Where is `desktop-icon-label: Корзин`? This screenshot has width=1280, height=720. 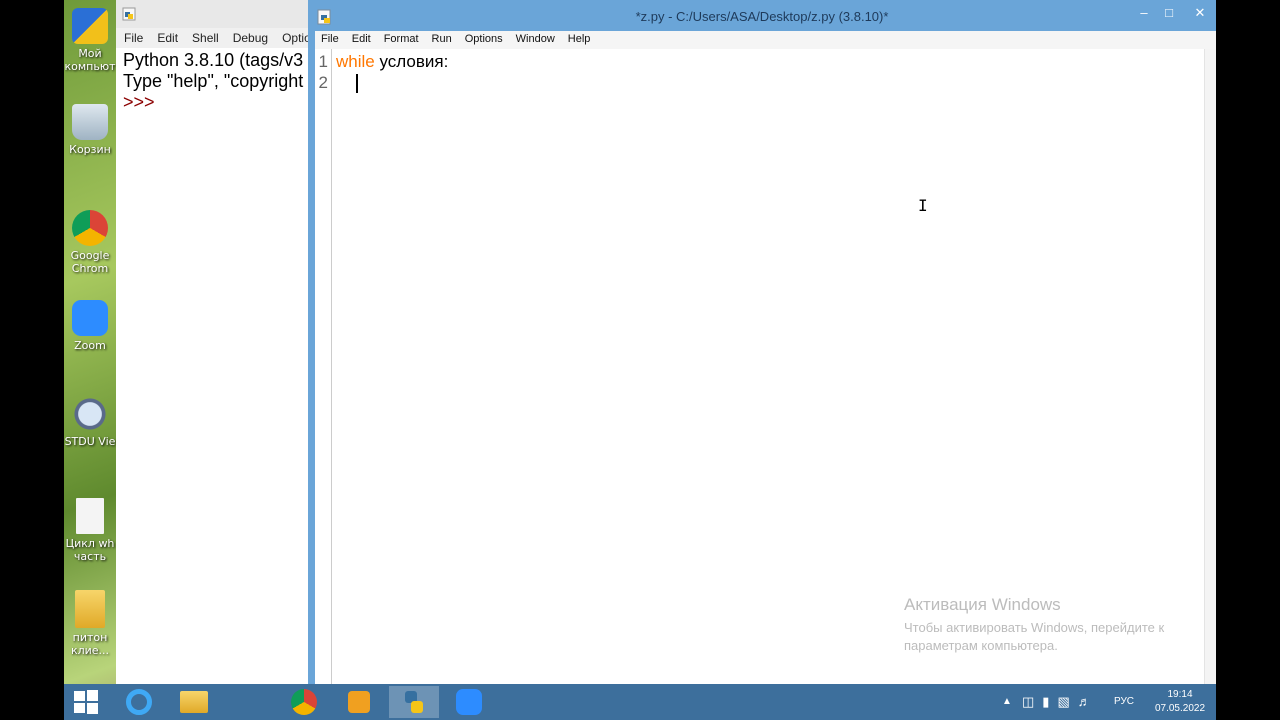
desktop-icon-label: Корзин is located at coordinates (90, 149).